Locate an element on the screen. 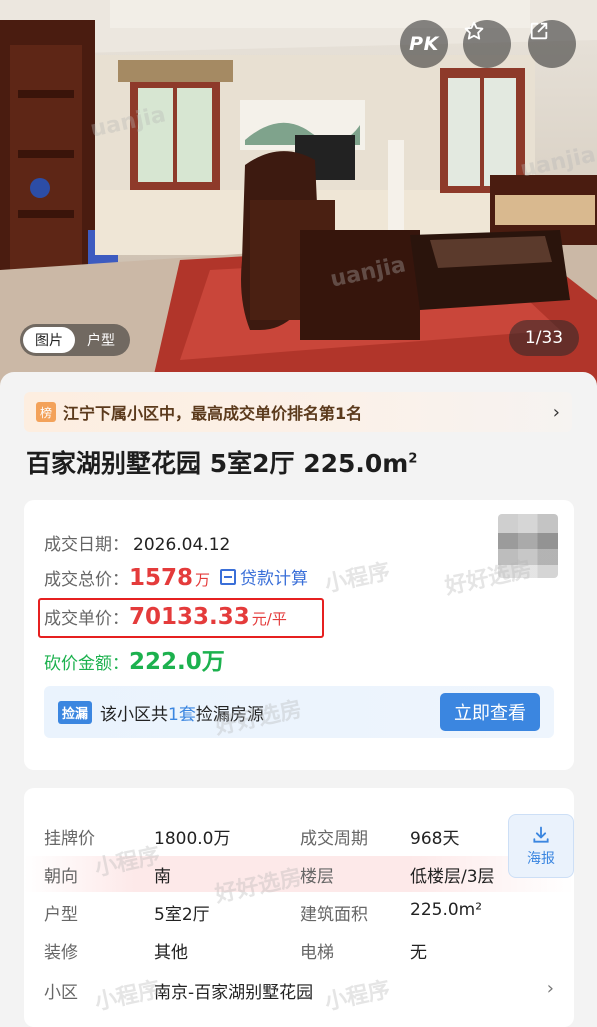 The height and width of the screenshot is (1027, 597). community-row: 小区 南京-百家湖别墅花园 › is located at coordinates (299, 990).